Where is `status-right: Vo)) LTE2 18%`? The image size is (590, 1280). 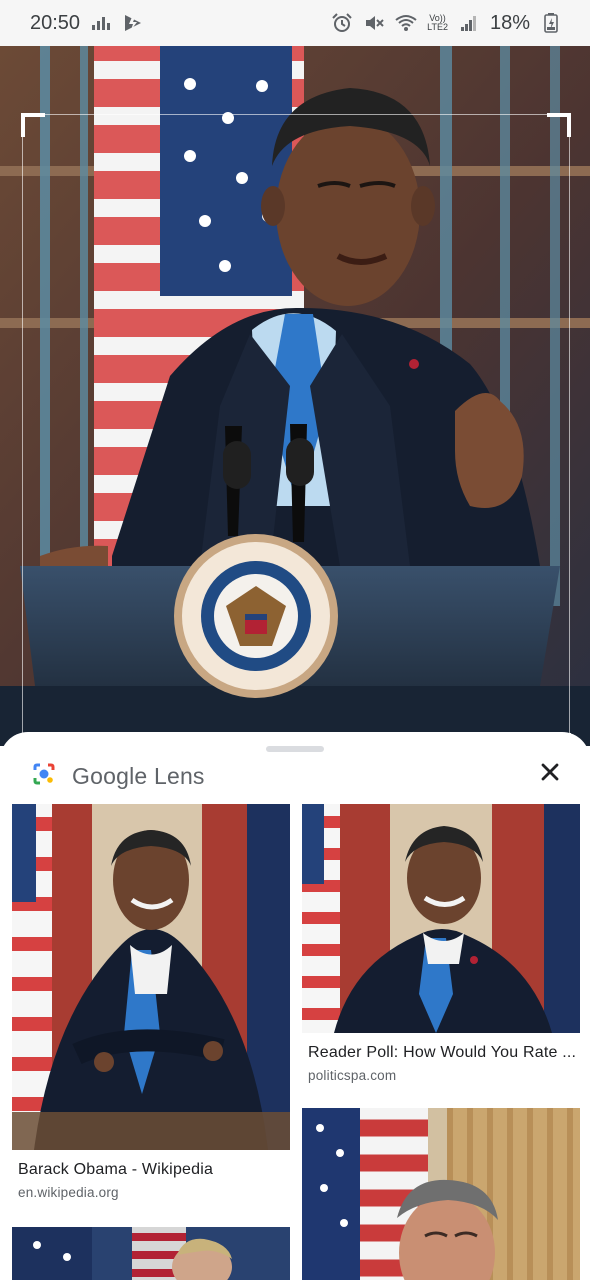 status-right: Vo)) LTE2 18% is located at coordinates (446, 23).